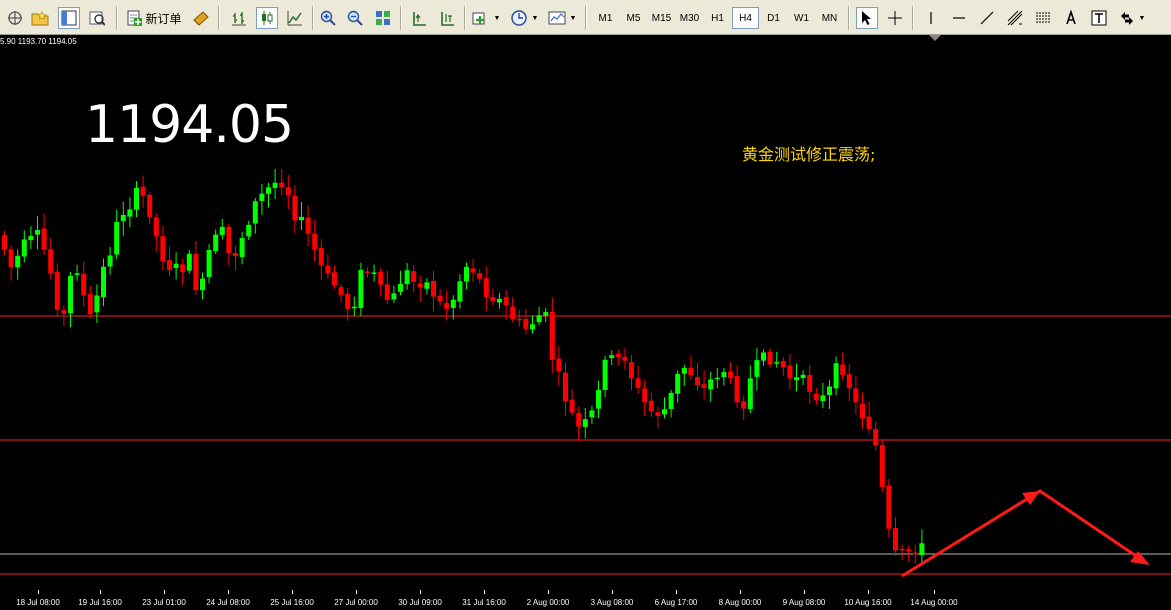 The height and width of the screenshot is (610, 1171). Describe the element at coordinates (295, 18) in the screenshot. I see `line-chart-icon` at that location.